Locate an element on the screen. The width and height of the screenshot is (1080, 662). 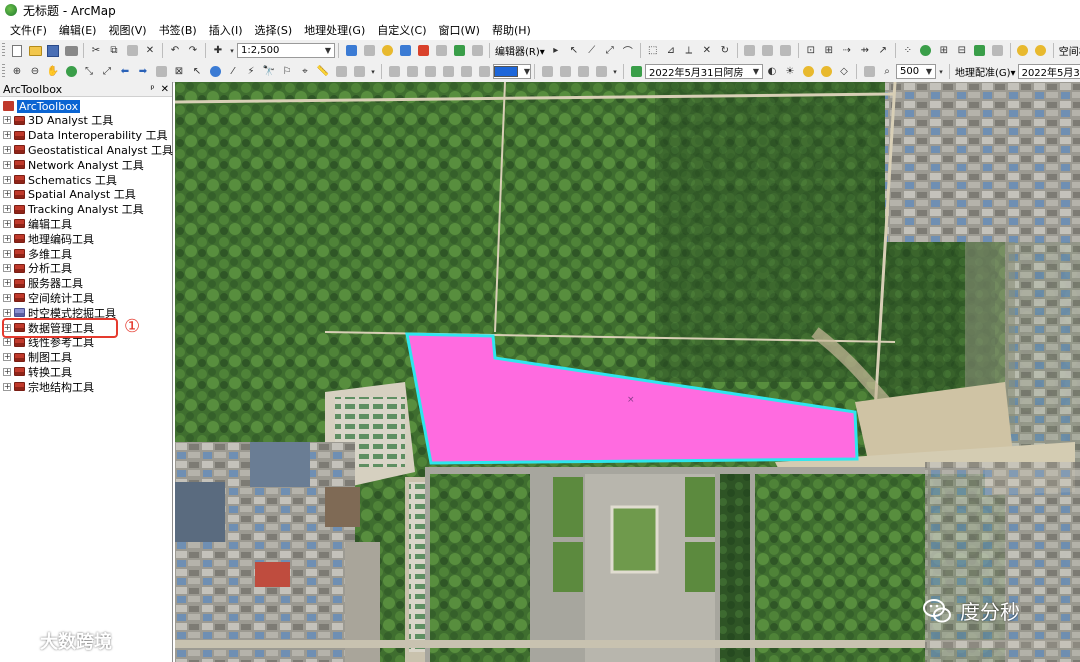
back-arrow-icon: ⬅ is located at coordinates (125, 72).